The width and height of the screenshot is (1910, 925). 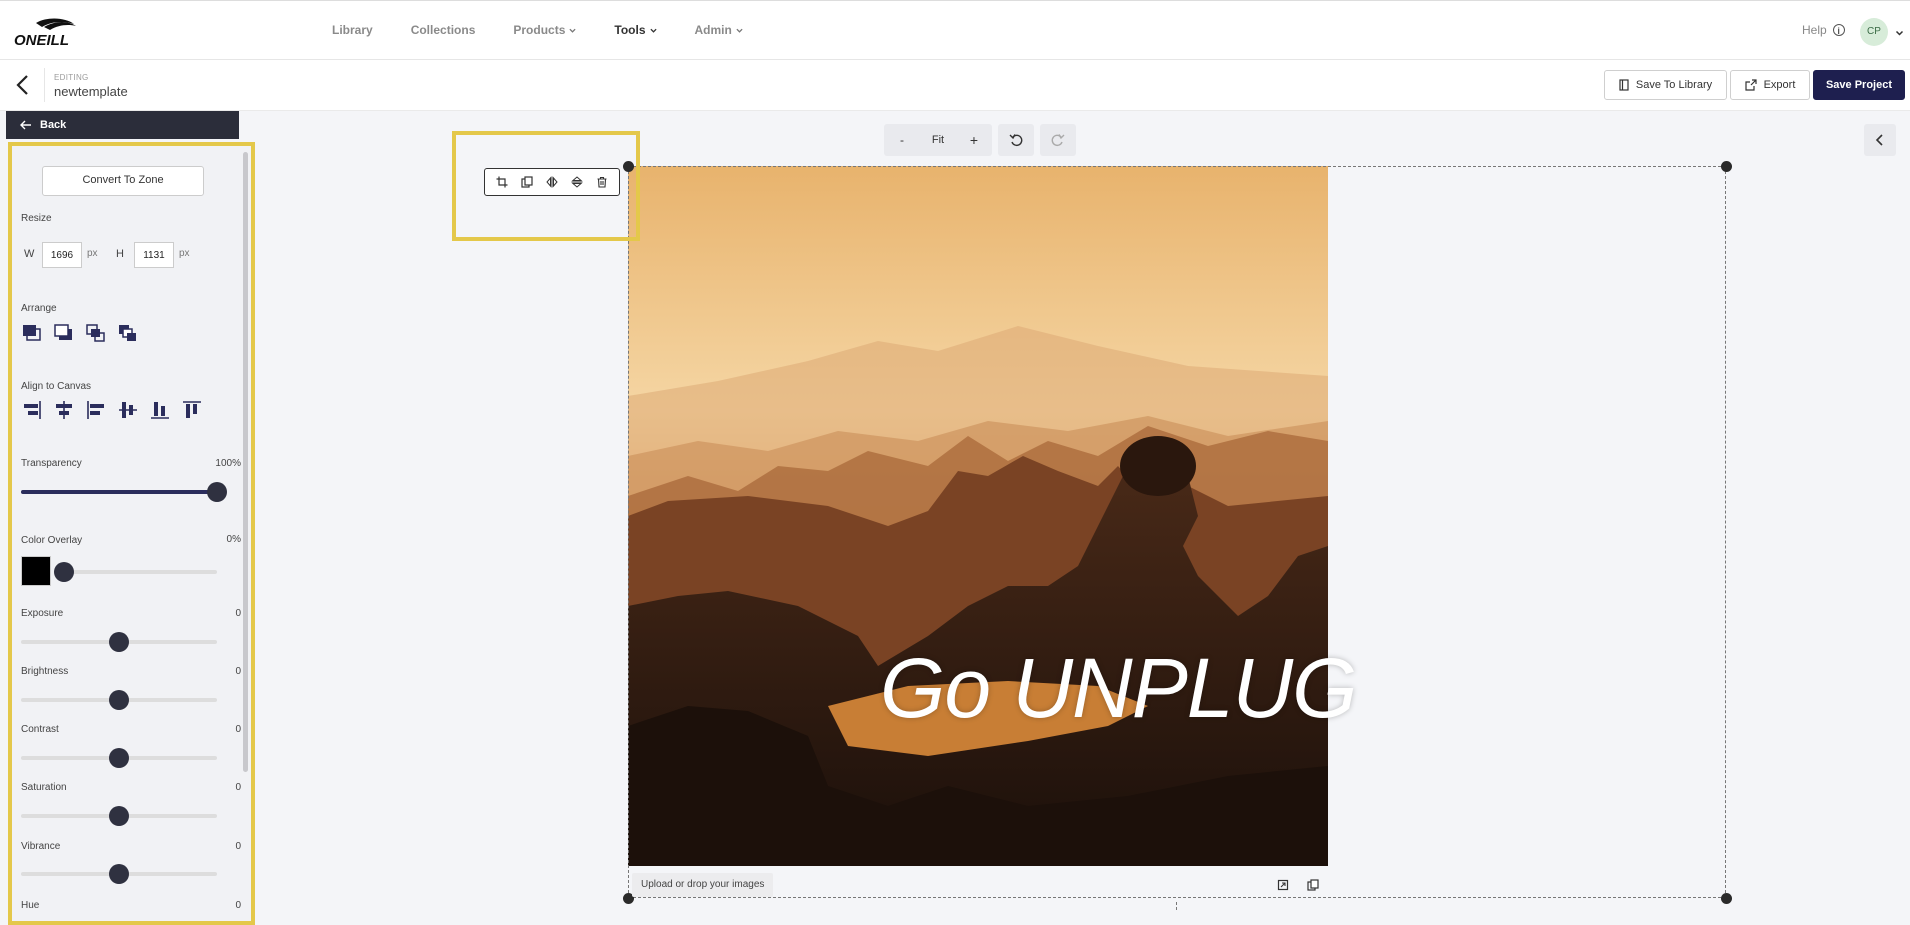 I want to click on overlay-color-swatch, so click(x=36, y=571).